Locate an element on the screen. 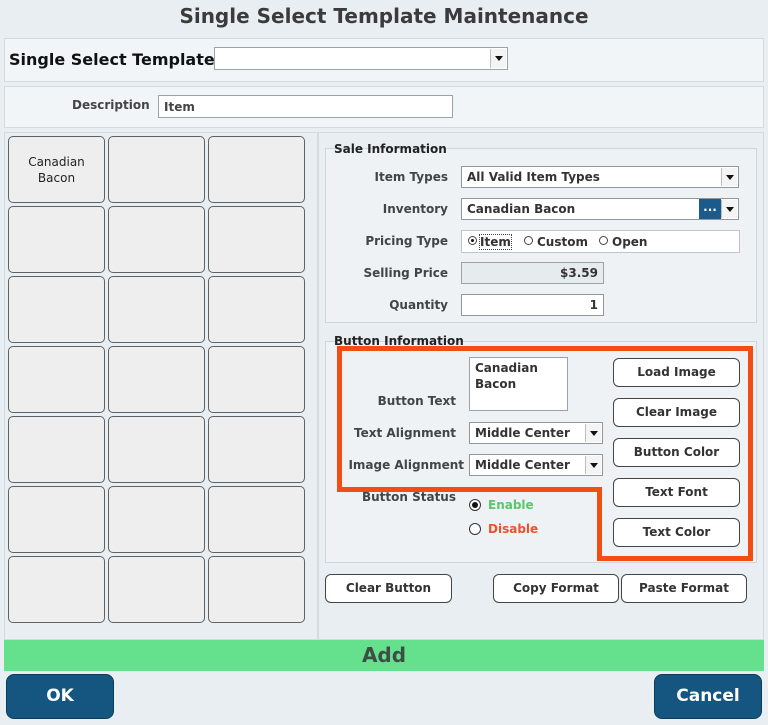 The height and width of the screenshot is (725, 768). copy-format-button: Copy Format is located at coordinates (556, 588).